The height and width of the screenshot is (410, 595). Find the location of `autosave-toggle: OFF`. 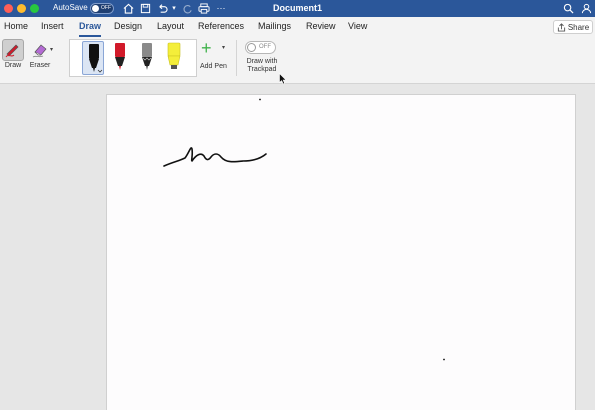

autosave-toggle: OFF is located at coordinates (102, 8).